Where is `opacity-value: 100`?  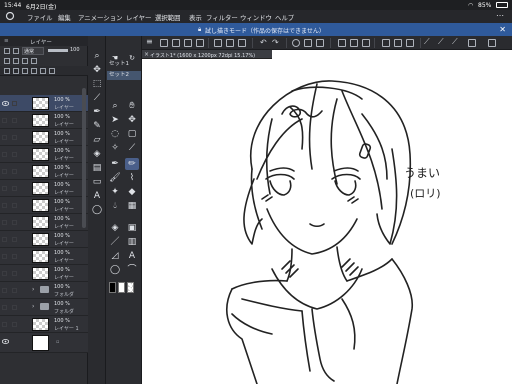
opacity-value: 100 is located at coordinates (75, 50).